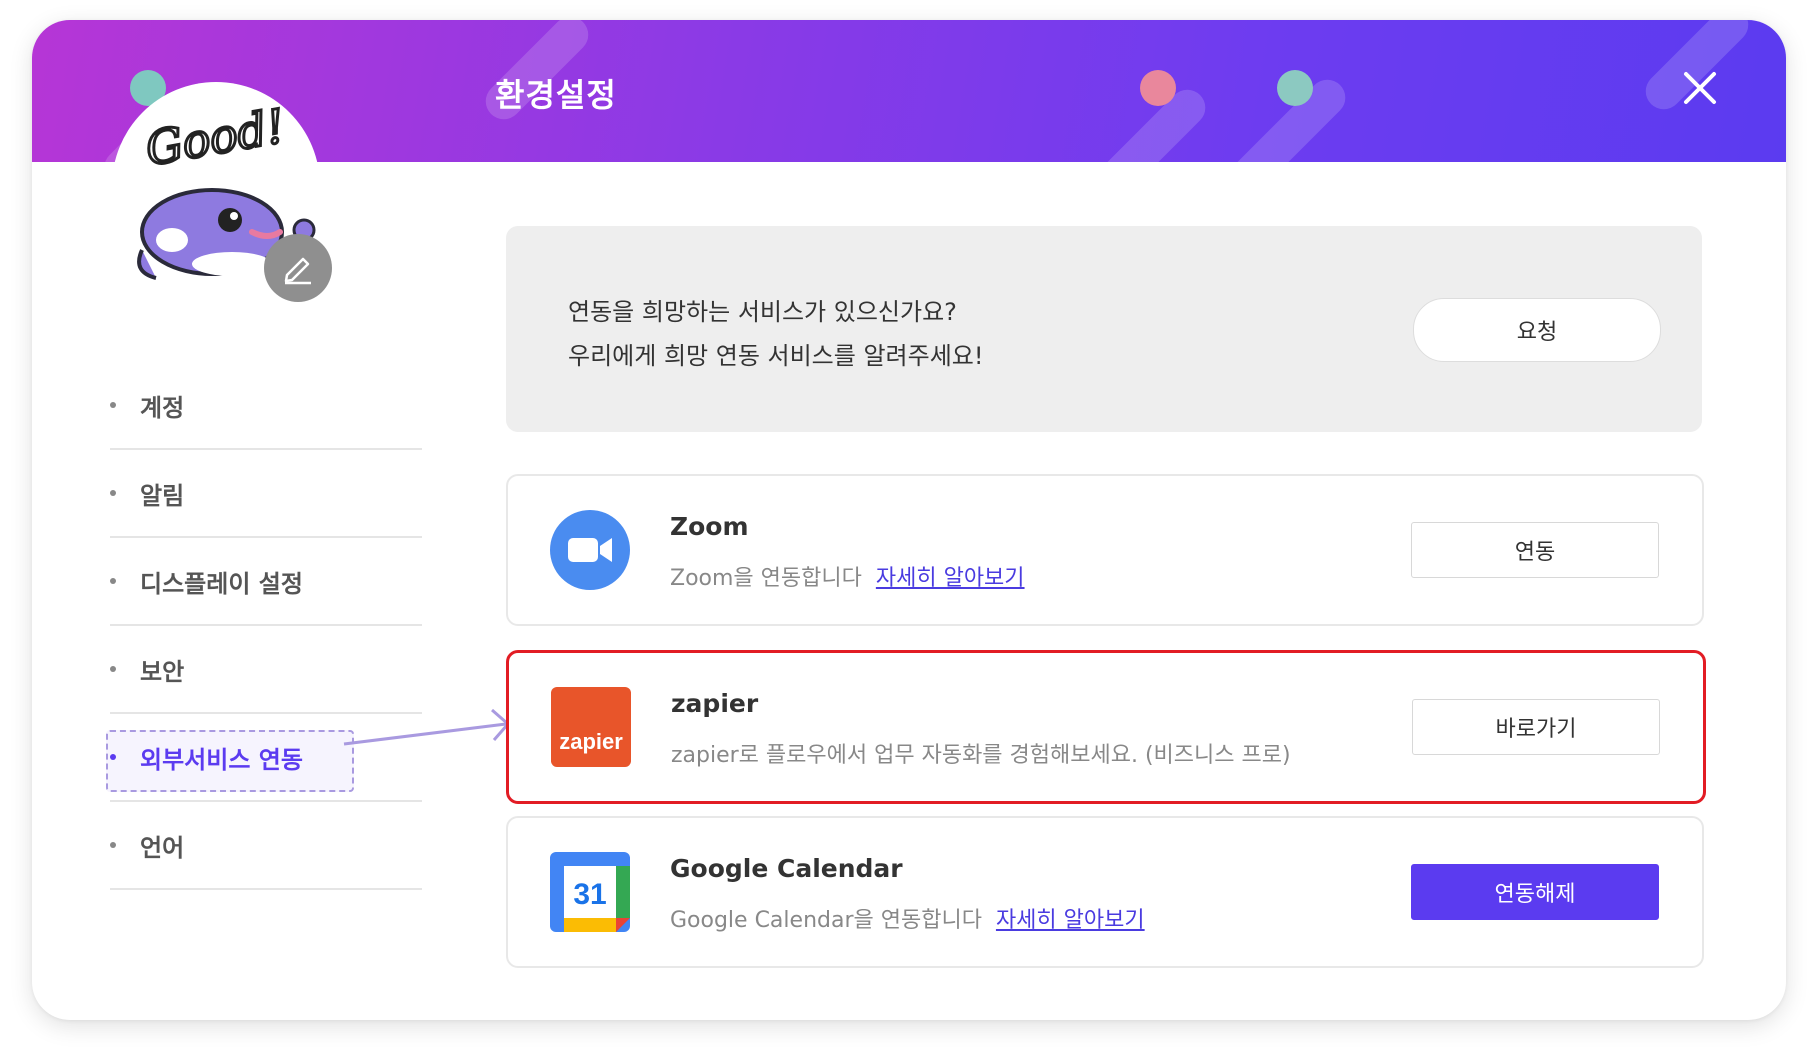  What do you see at coordinates (715, 703) in the screenshot?
I see `service-name: zapier` at bounding box center [715, 703].